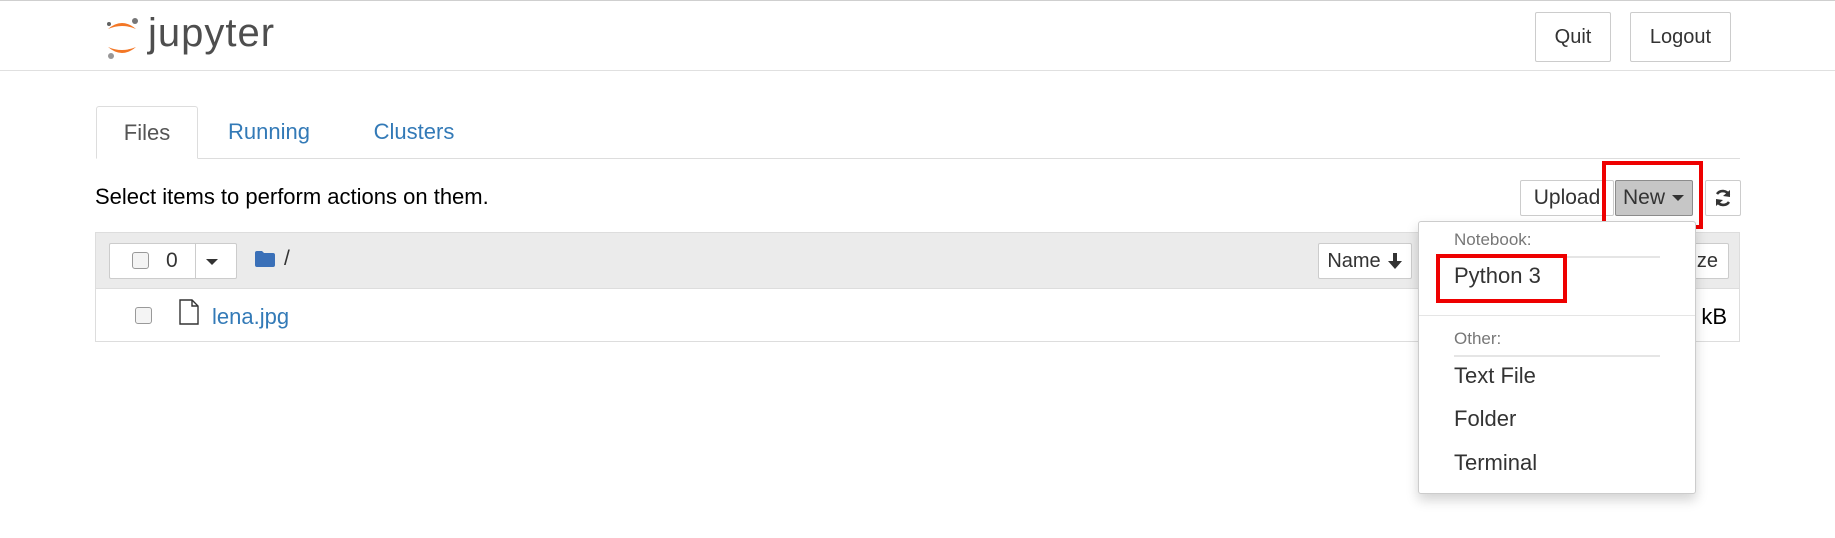 Image resolution: width=1835 pixels, height=538 pixels. I want to click on folder-icon, so click(265, 259).